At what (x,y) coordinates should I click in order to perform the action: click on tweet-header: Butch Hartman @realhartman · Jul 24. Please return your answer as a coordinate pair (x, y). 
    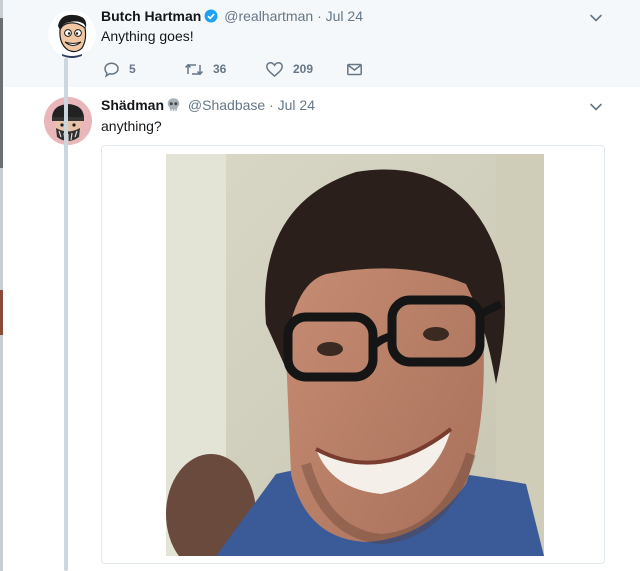
    Looking at the image, I should click on (232, 17).